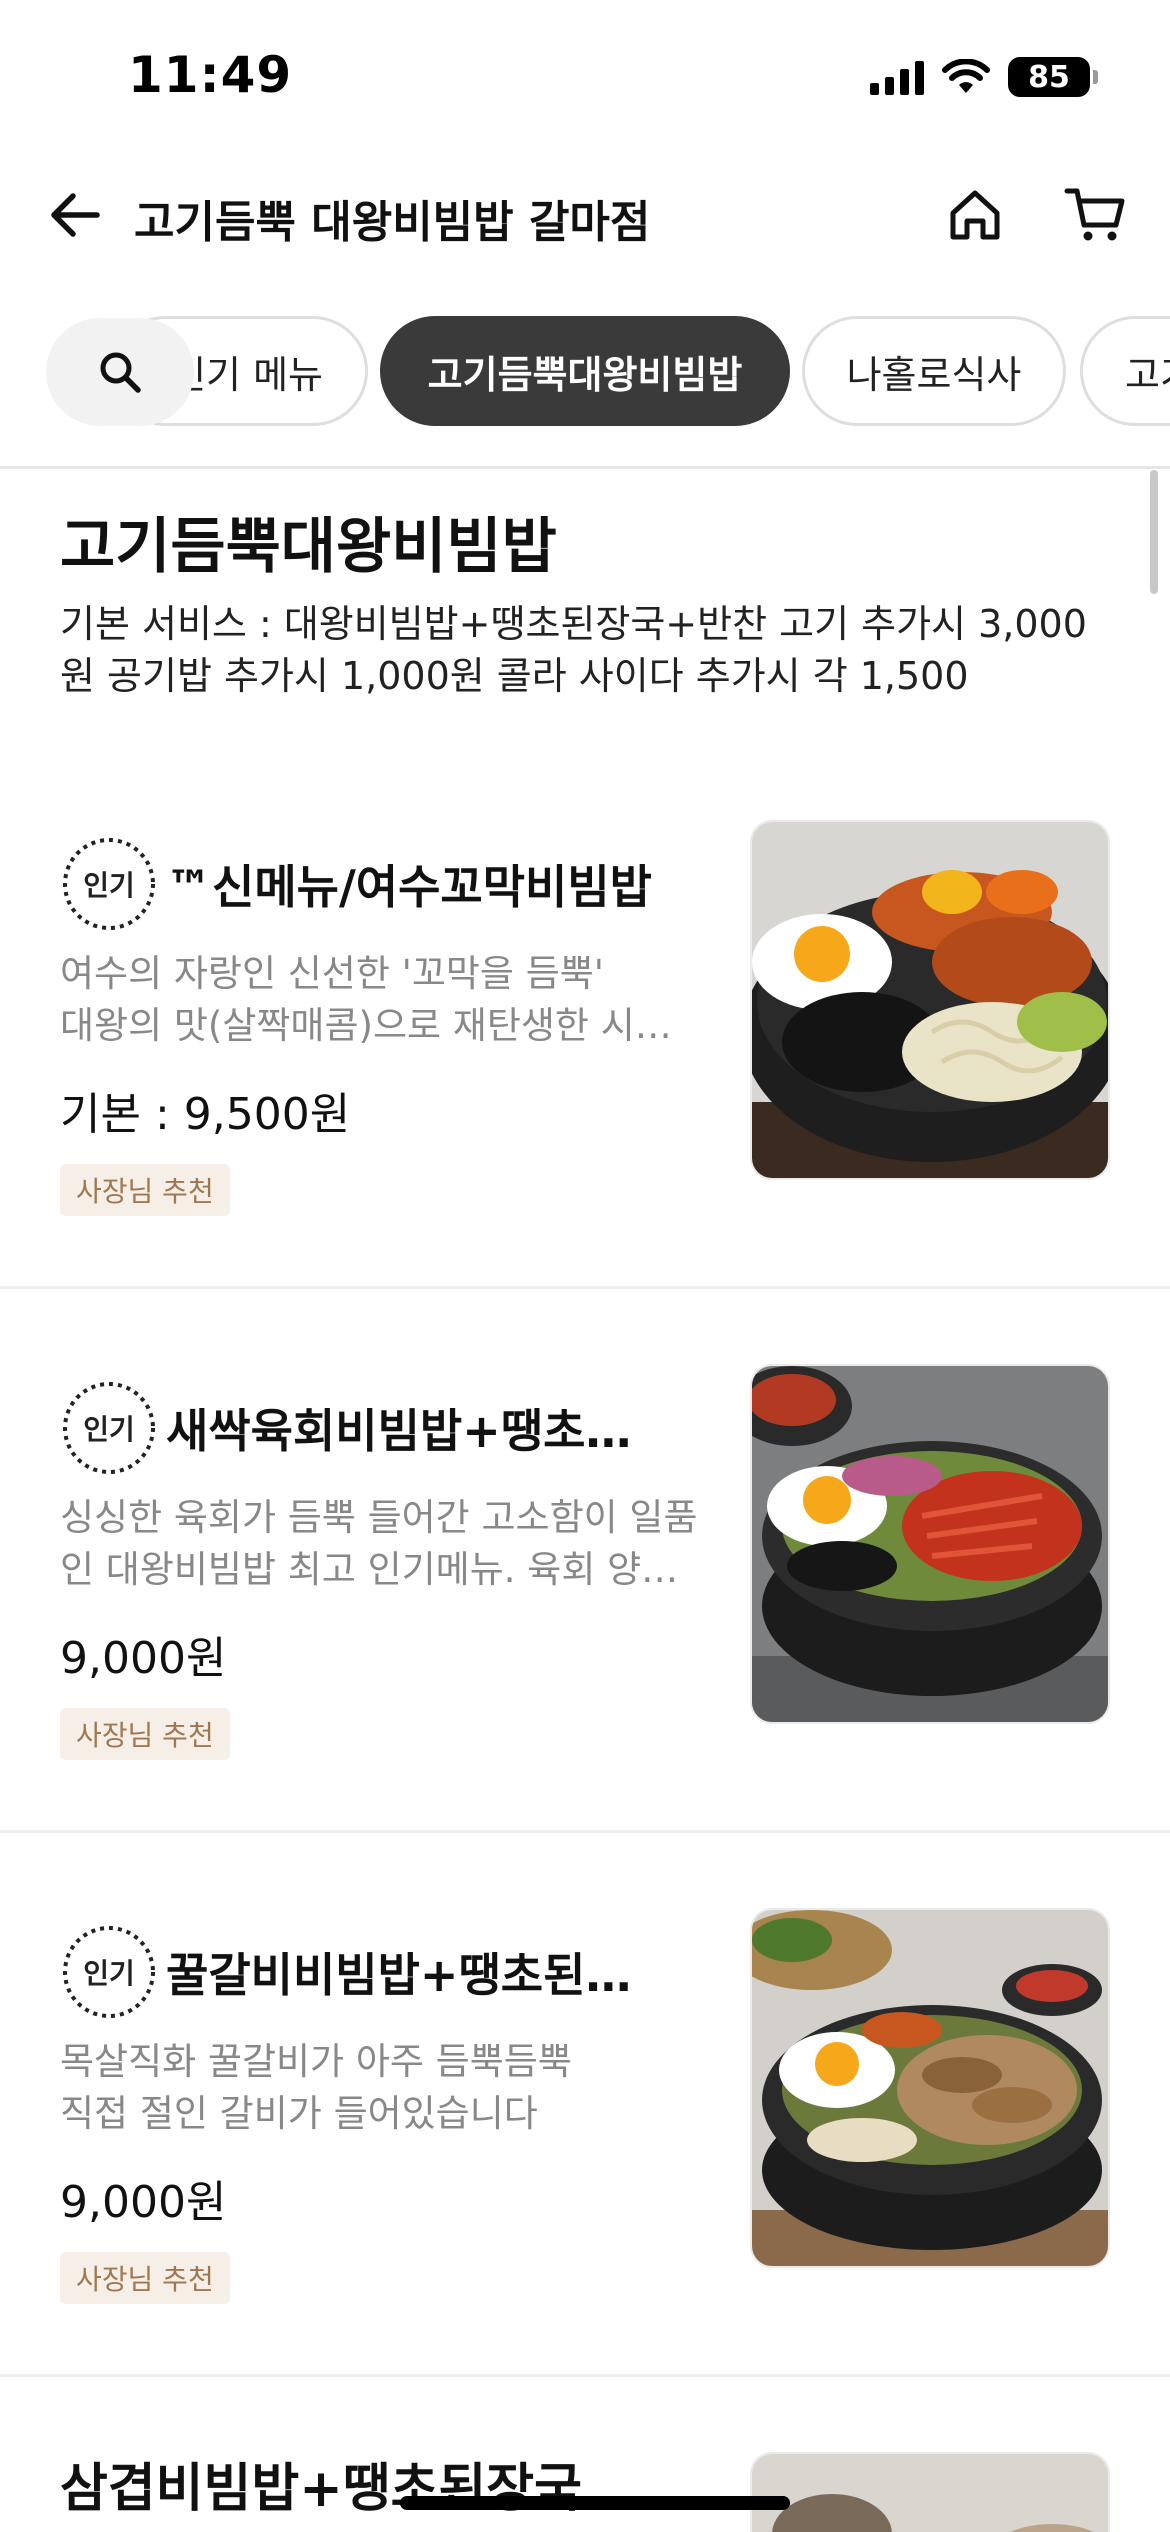 This screenshot has height=2532, width=1170. I want to click on menu-desc-line: 여수의 자랑인 신선한 '꼬막을 듬뿍', so click(332, 973).